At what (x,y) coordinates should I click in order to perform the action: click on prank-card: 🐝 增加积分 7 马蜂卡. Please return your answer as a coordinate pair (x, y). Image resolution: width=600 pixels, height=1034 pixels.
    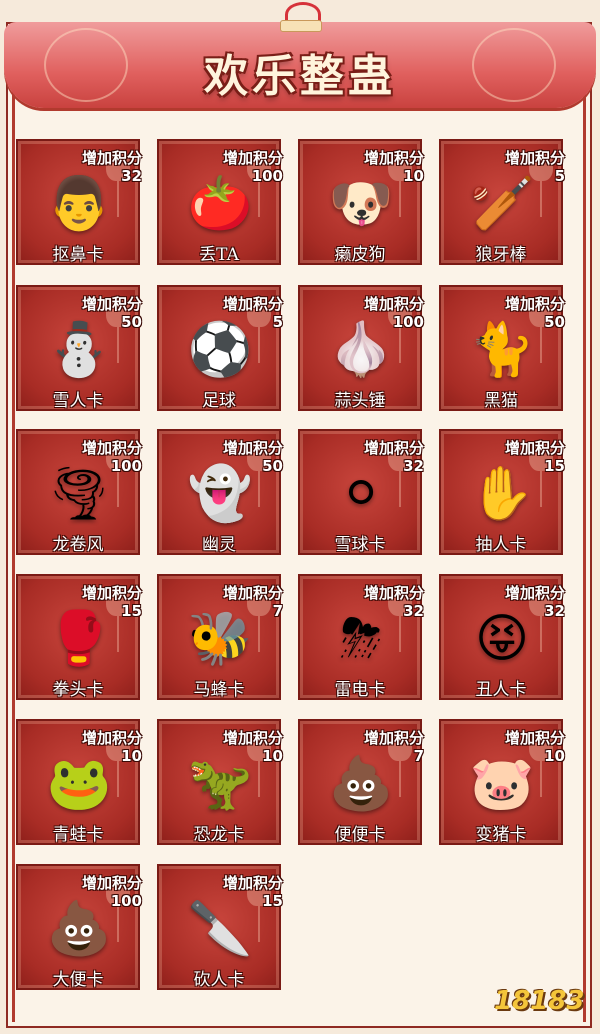
    Looking at the image, I should click on (220, 637).